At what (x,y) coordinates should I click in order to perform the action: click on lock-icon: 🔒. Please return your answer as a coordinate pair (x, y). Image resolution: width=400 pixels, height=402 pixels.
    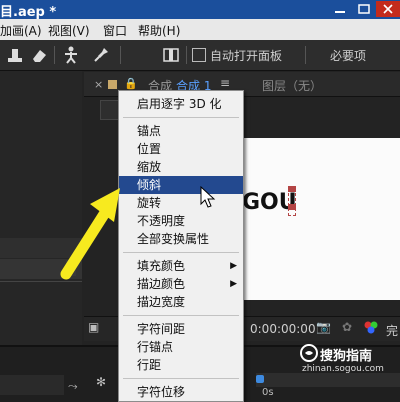
    Looking at the image, I should click on (131, 83).